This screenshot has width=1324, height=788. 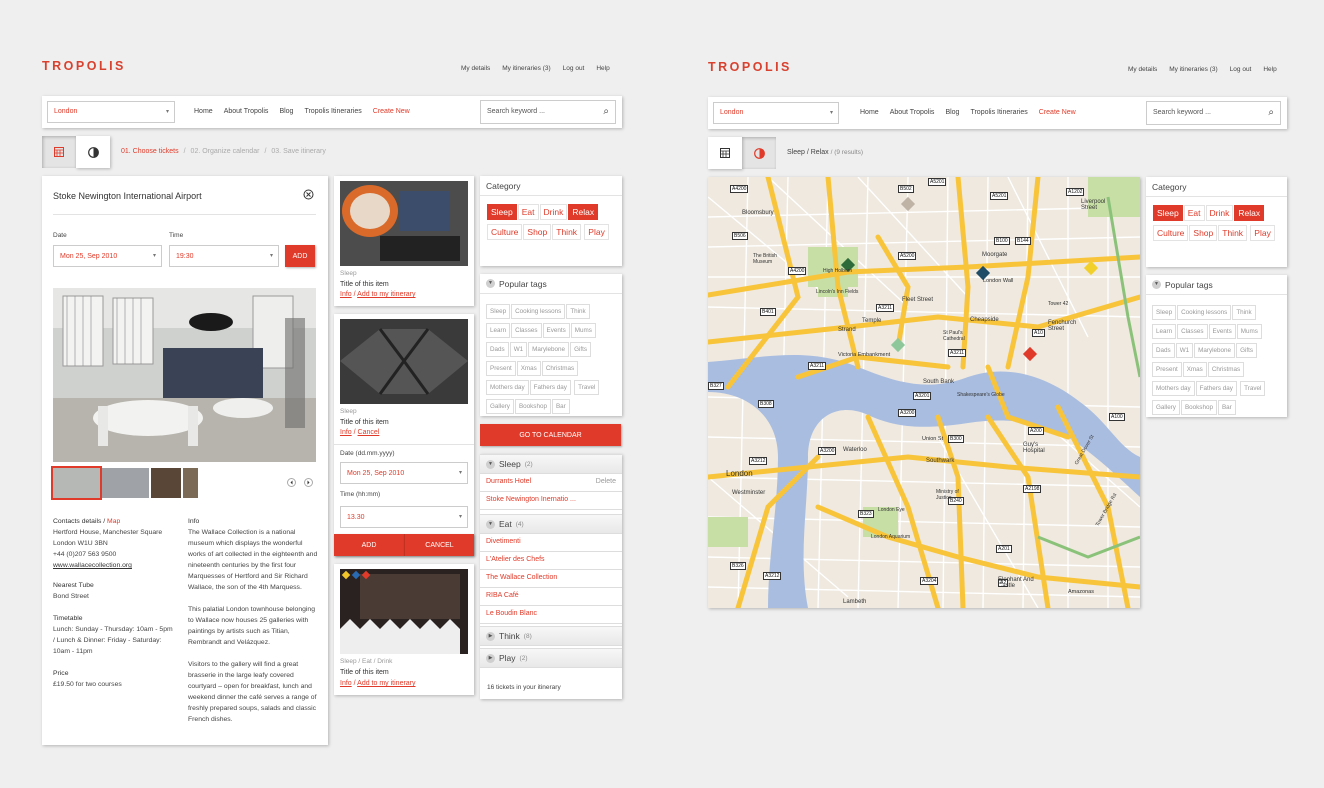 What do you see at coordinates (364, 284) in the screenshot?
I see `ticket-title: Title of this item` at bounding box center [364, 284].